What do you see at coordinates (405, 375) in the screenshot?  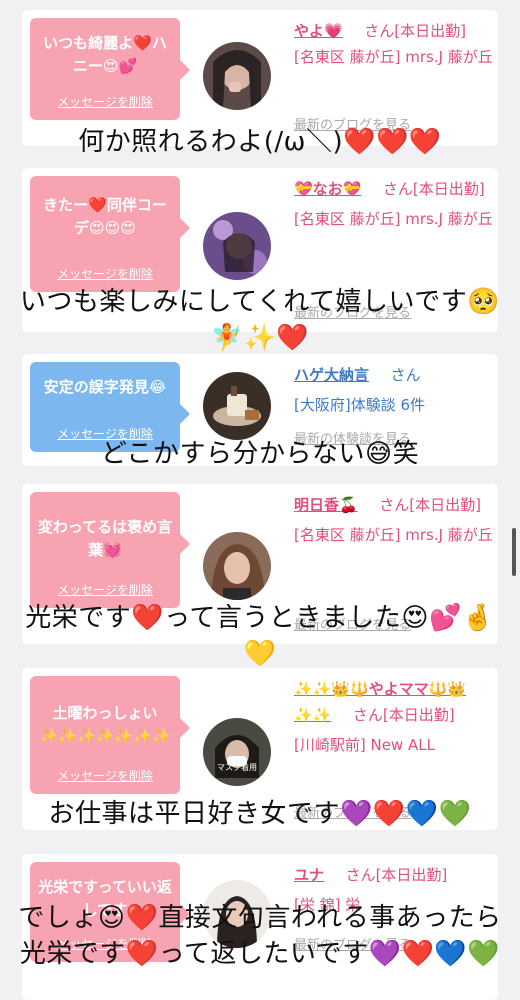 I see `user-status: さん` at bounding box center [405, 375].